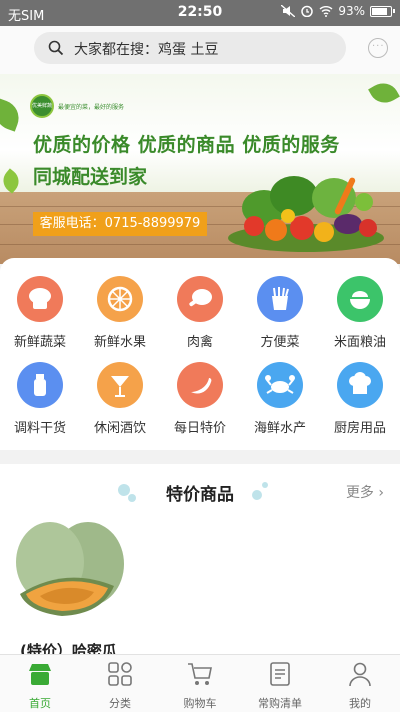 This screenshot has width=400, height=712. What do you see at coordinates (200, 299) in the screenshot?
I see `meat-icon` at bounding box center [200, 299].